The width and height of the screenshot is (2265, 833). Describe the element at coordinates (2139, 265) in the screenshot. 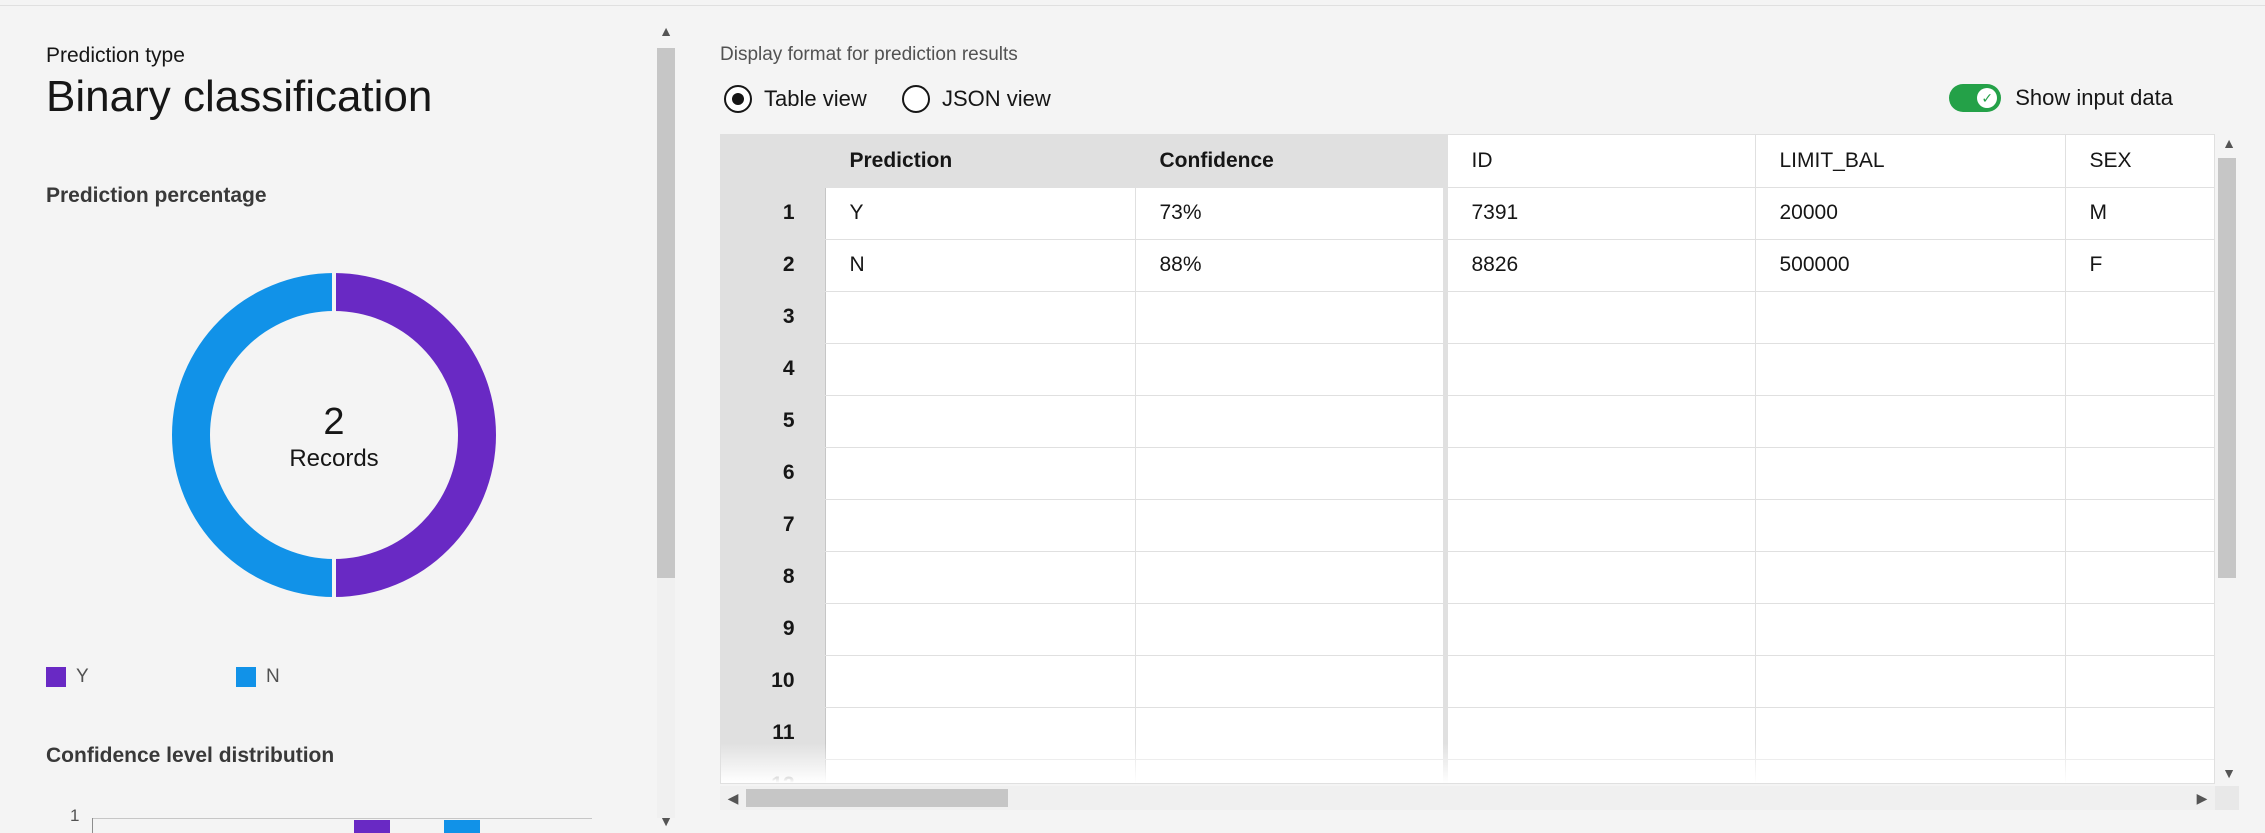

I see `cell-sex: F` at that location.